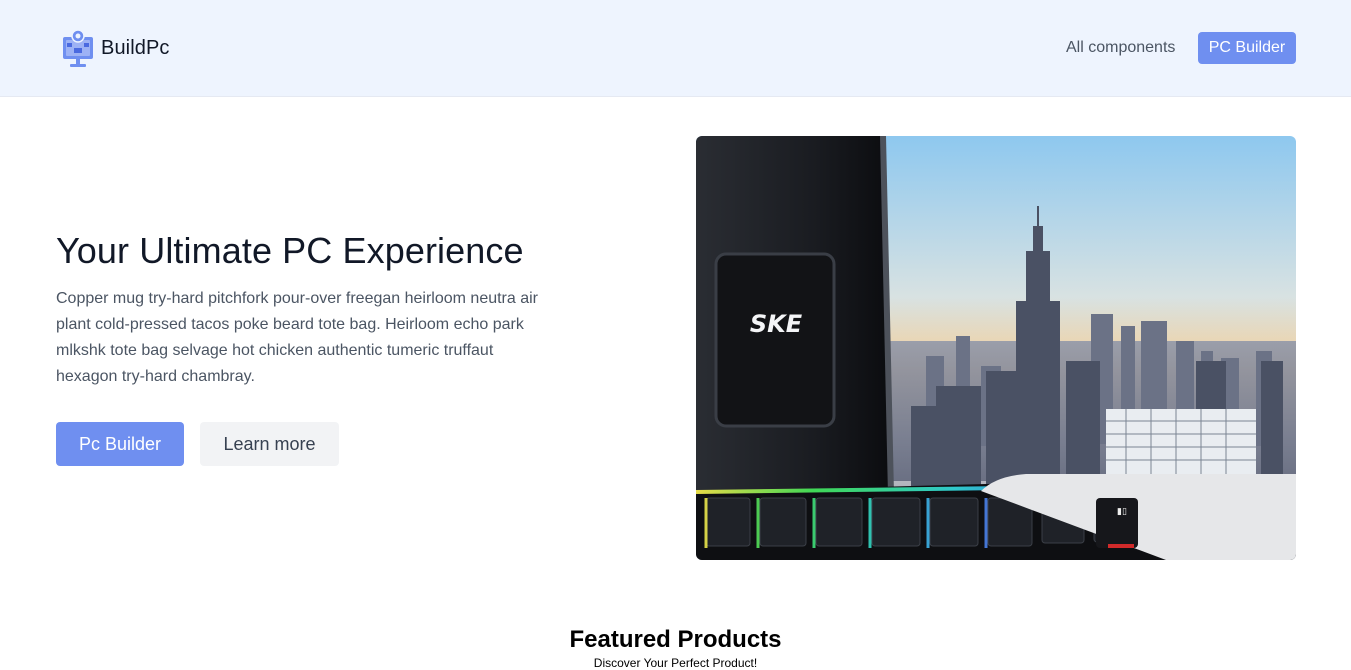 This screenshot has height=670, width=1351. What do you see at coordinates (675, 639) in the screenshot?
I see `featured-products-title: Featured Products` at bounding box center [675, 639].